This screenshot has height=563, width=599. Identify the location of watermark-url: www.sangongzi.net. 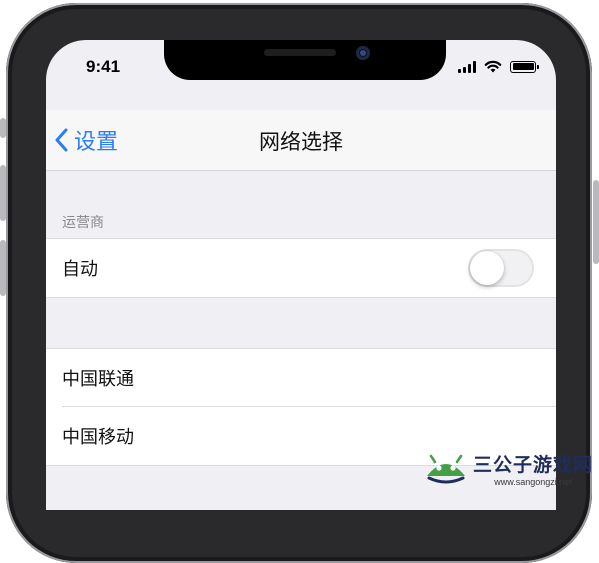
(533, 481).